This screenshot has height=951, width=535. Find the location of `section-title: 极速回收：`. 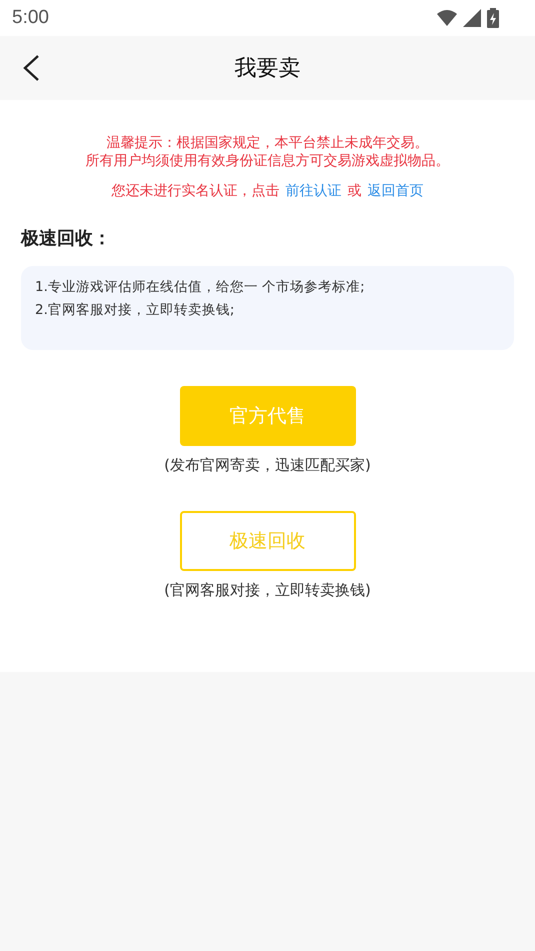

section-title: 极速回收： is located at coordinates (66, 238).